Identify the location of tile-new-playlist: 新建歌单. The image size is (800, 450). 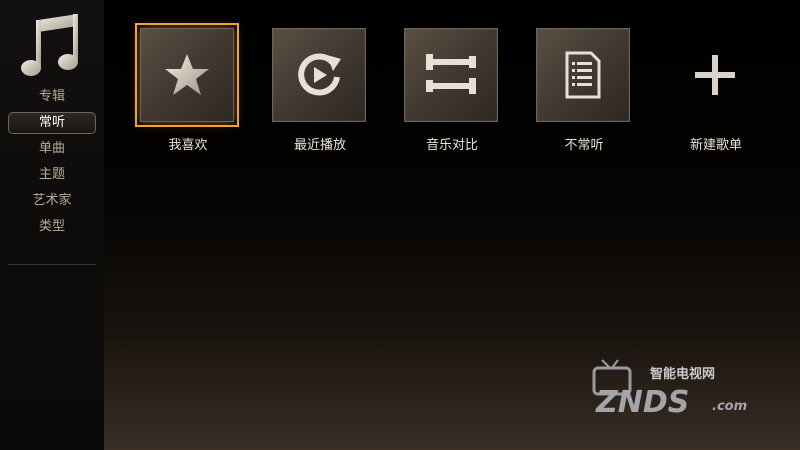
(716, 90).